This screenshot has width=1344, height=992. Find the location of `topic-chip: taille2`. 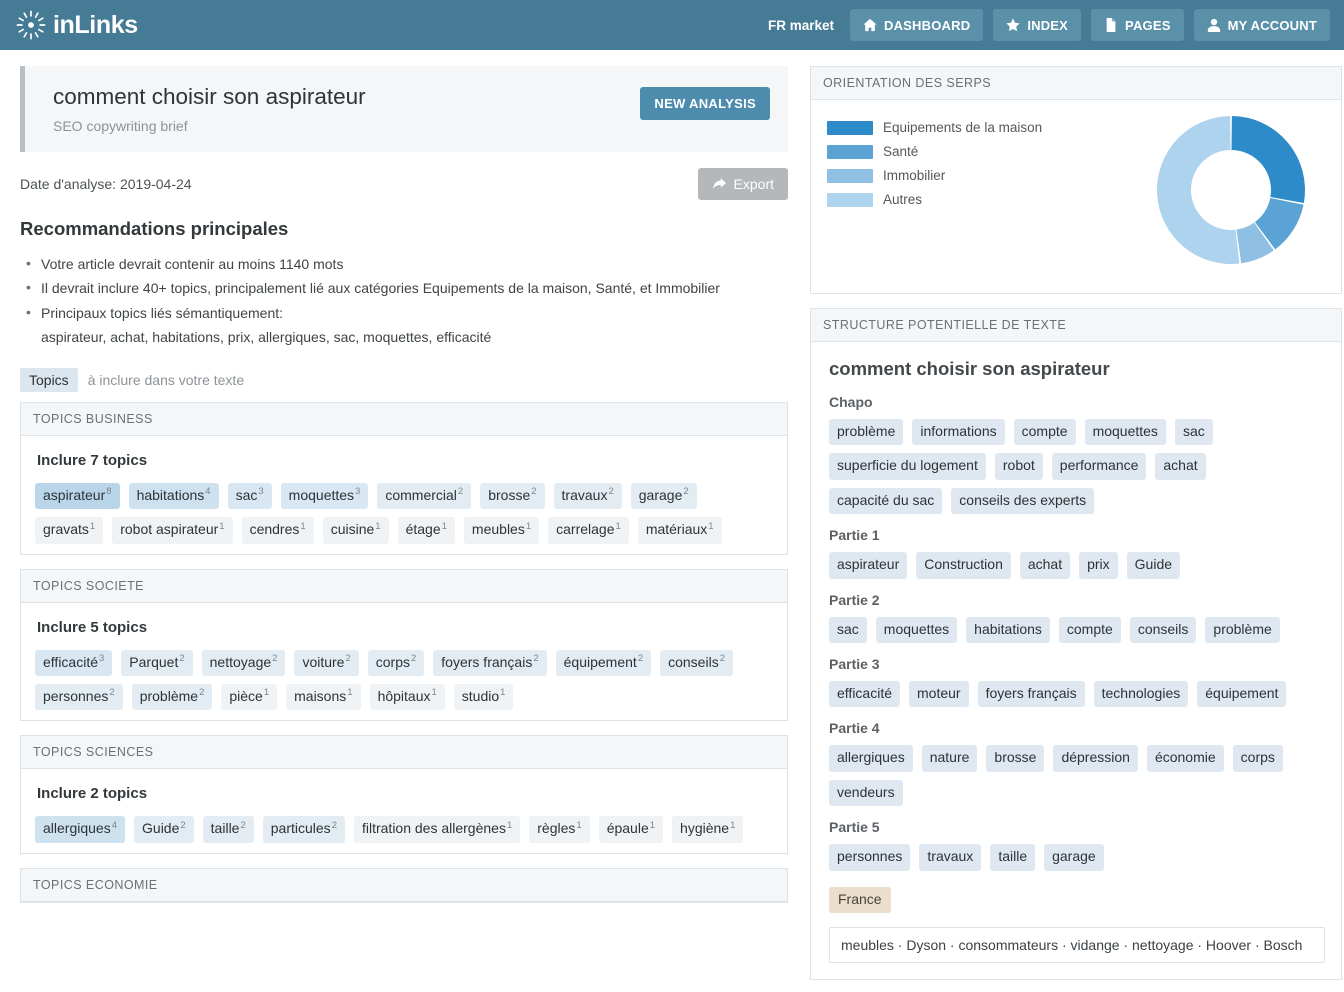

topic-chip: taille2 is located at coordinates (228, 829).